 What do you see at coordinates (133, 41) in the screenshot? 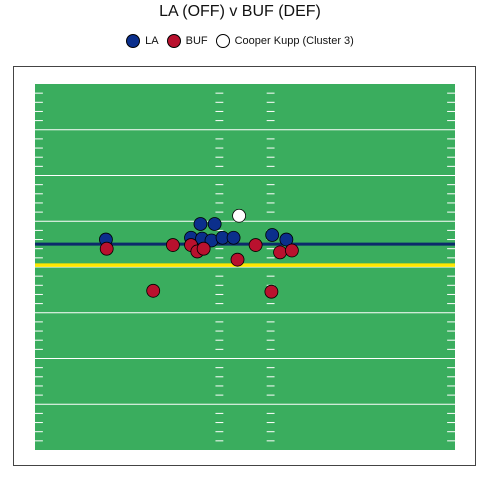
I see `legend-swatch-la` at bounding box center [133, 41].